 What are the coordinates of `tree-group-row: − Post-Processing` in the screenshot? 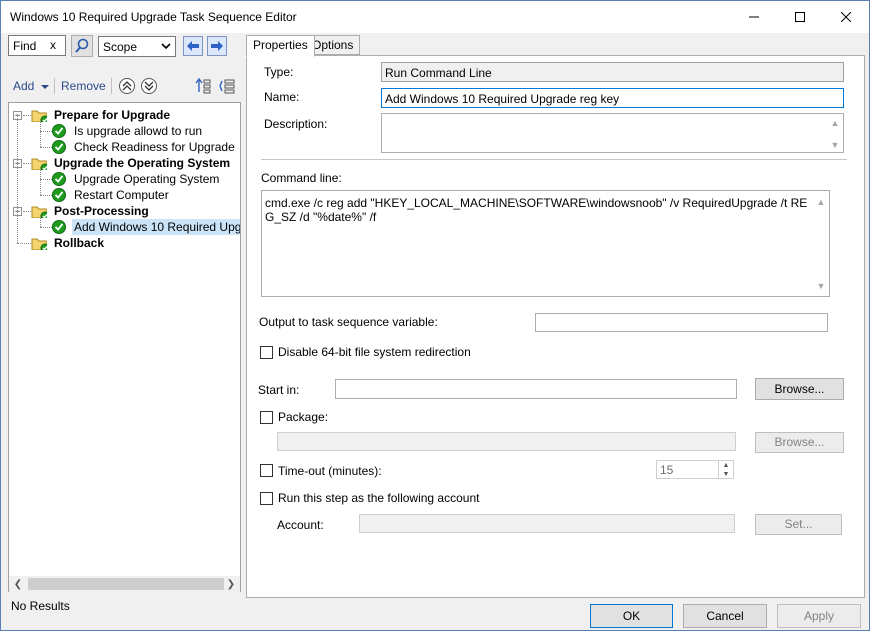 It's located at (124, 211).